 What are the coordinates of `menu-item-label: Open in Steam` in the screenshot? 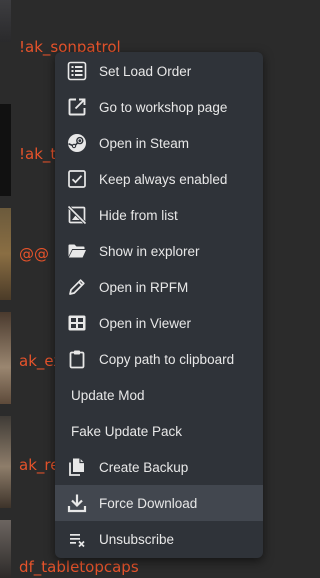 It's located at (144, 143).